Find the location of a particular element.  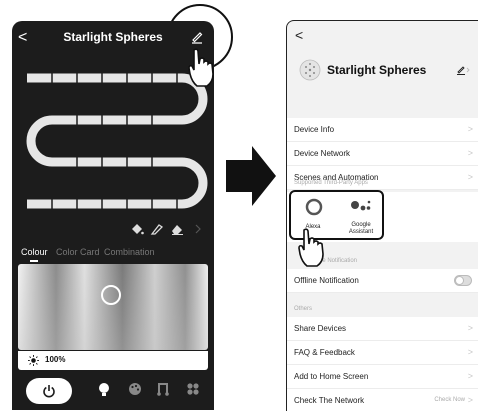

row-label: Device Network is located at coordinates (322, 153).